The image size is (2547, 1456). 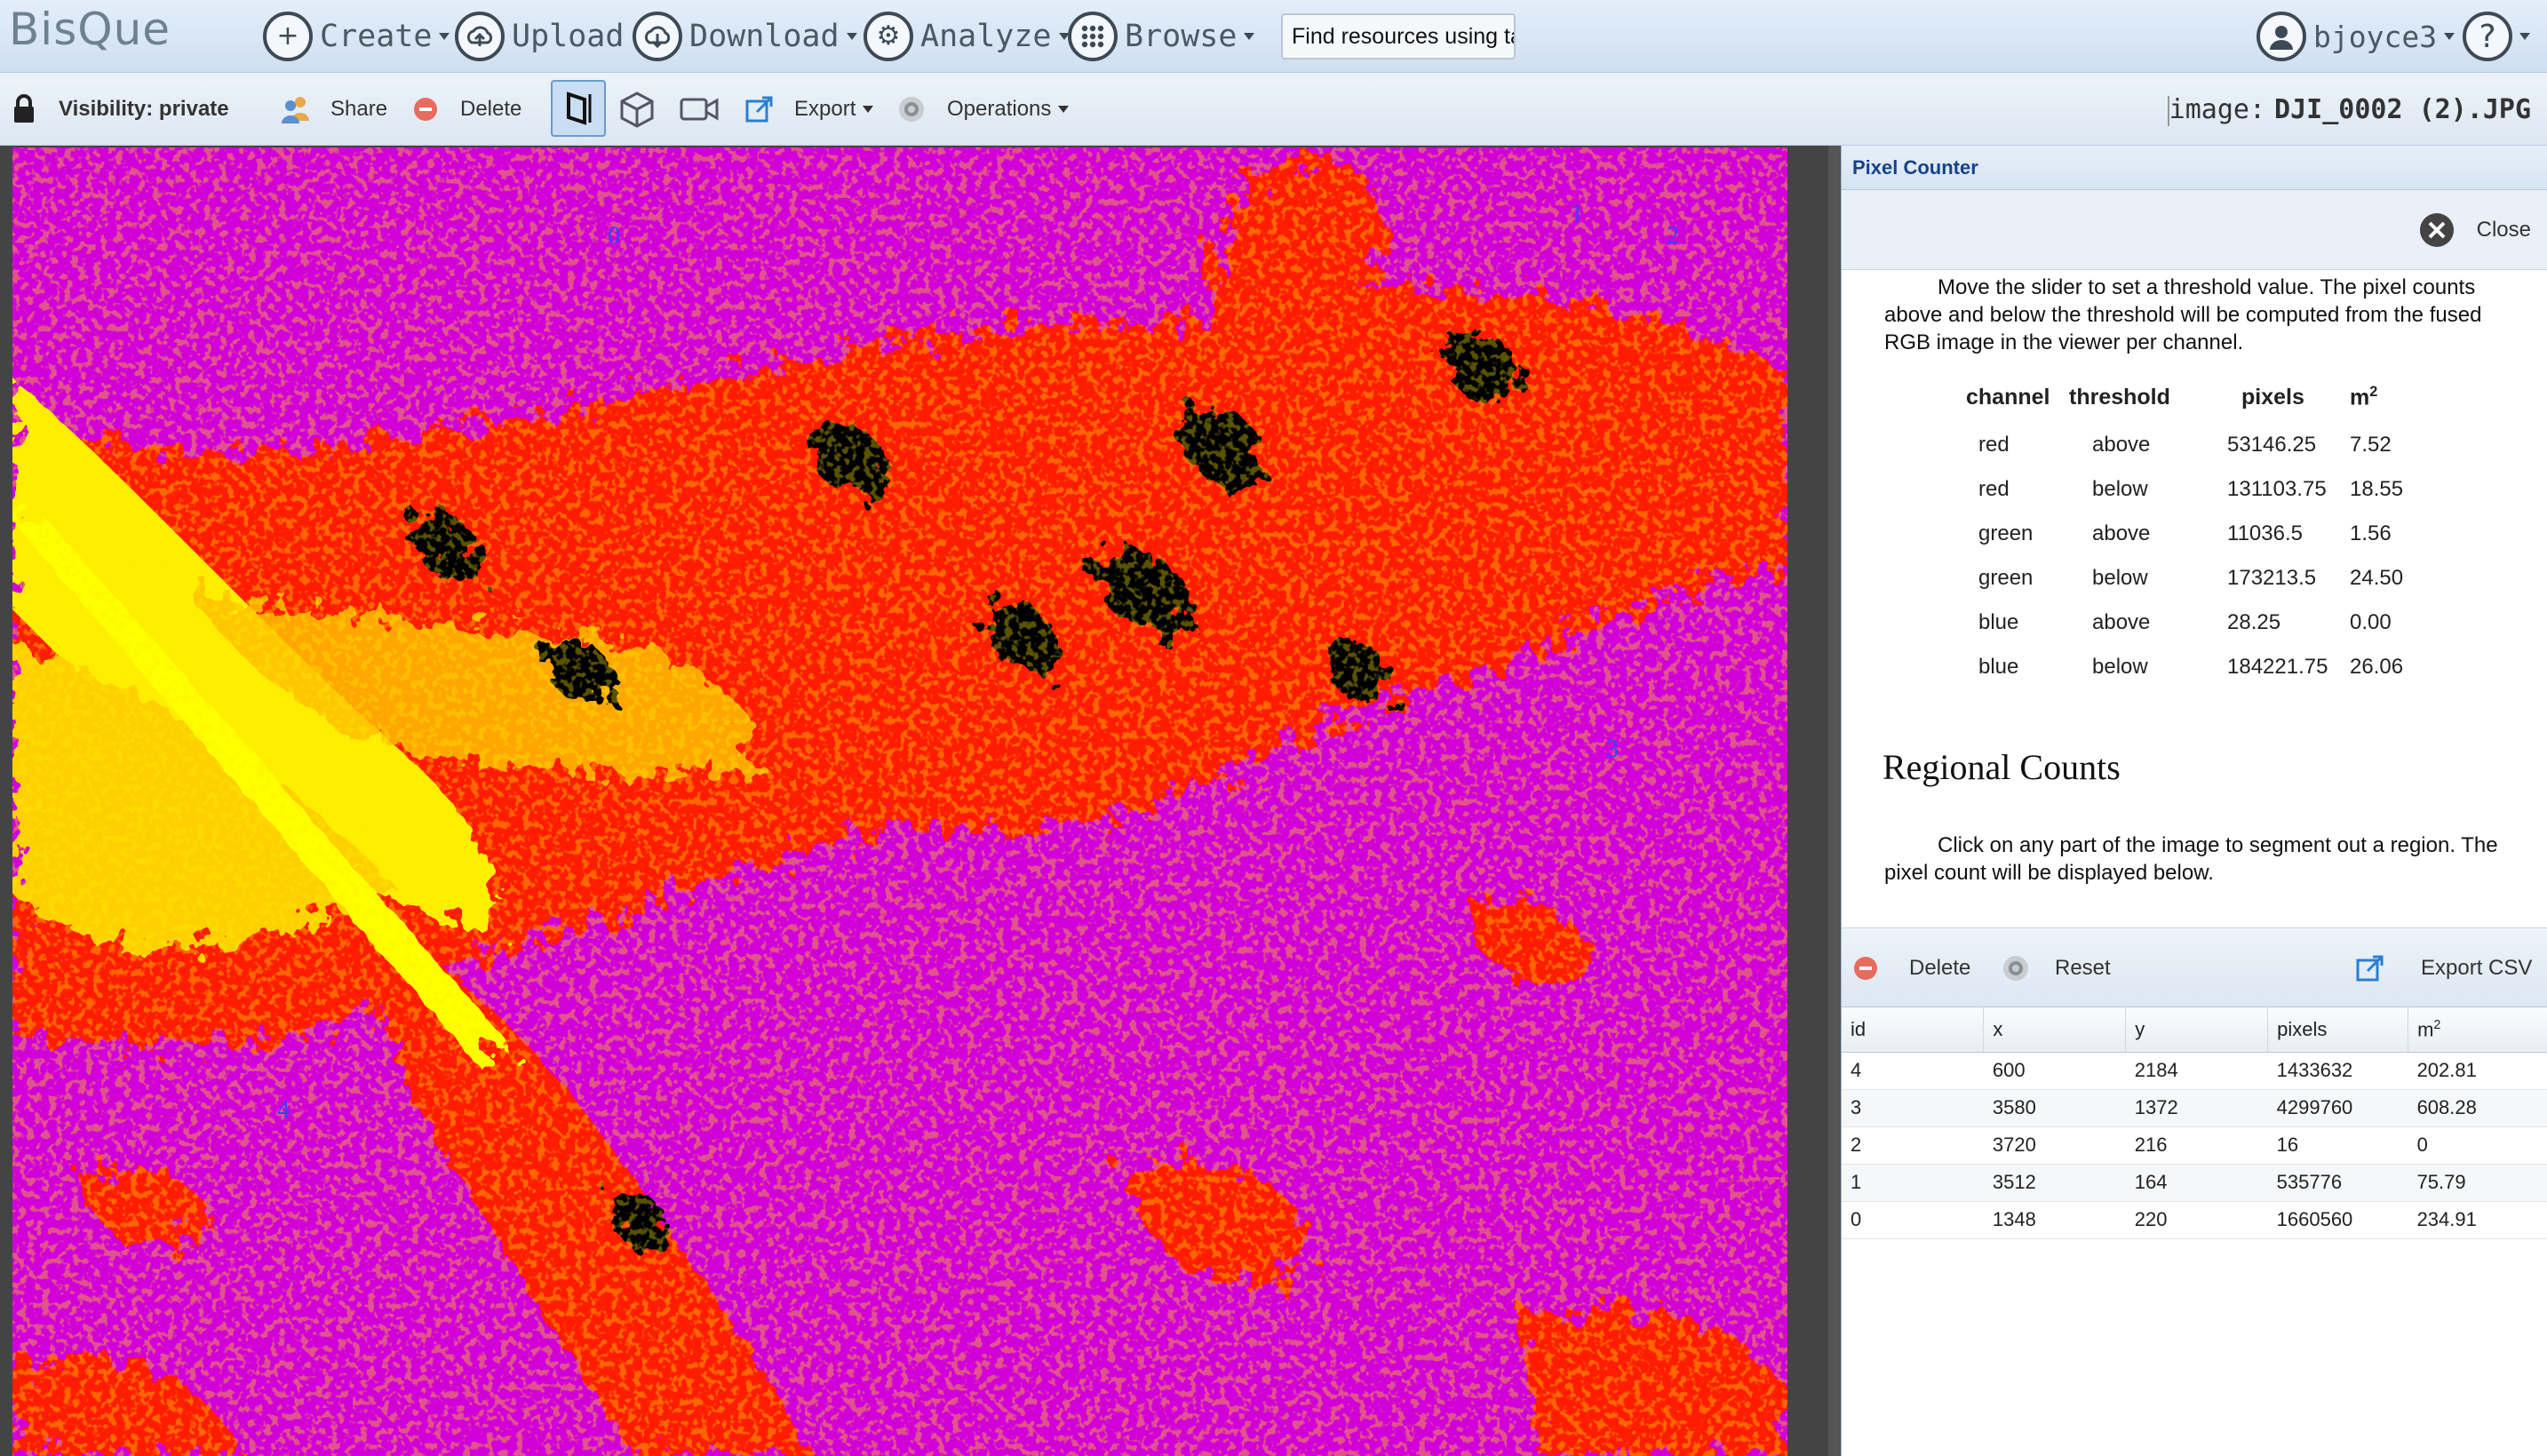 What do you see at coordinates (2015, 969) in the screenshot?
I see `reset-icon` at bounding box center [2015, 969].